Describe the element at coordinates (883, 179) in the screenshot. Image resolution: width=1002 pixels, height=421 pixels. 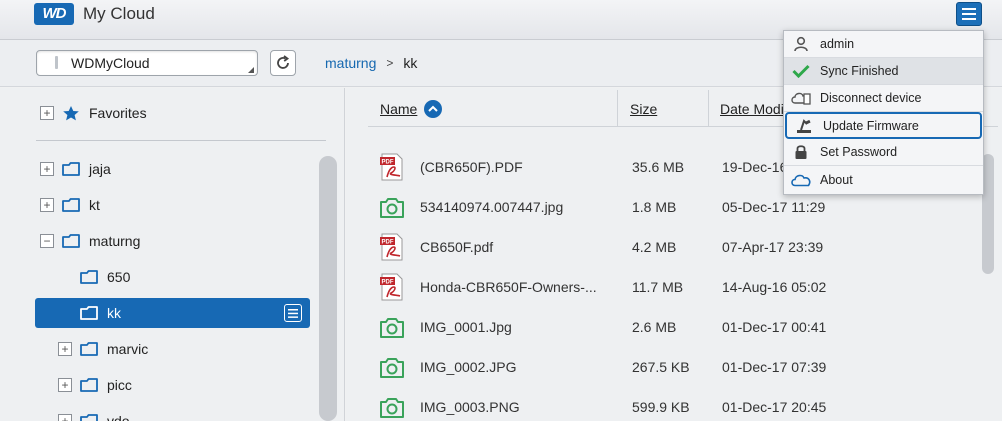
I see `menu-item-about: About` at that location.